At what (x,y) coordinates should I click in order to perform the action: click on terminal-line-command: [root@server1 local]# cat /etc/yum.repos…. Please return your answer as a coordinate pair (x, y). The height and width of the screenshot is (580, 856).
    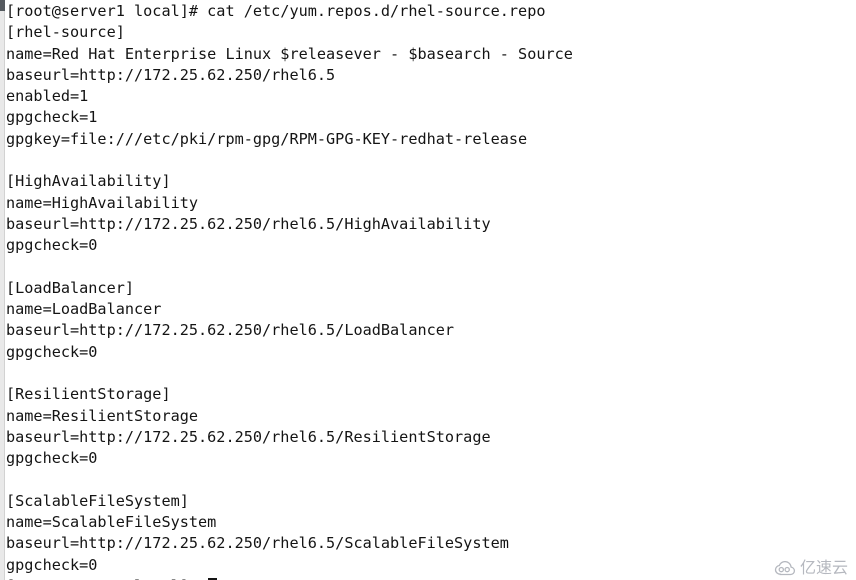
    Looking at the image, I should click on (276, 11).